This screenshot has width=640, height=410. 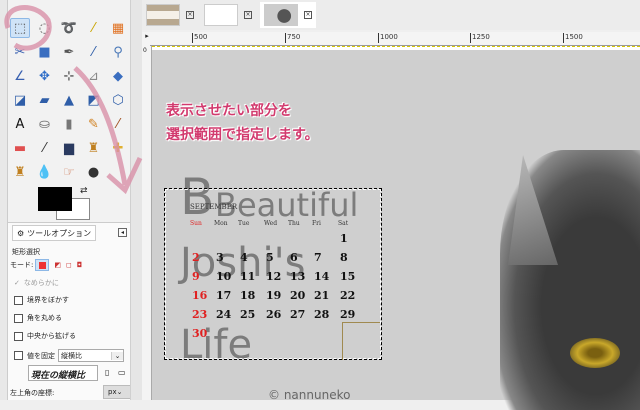 What do you see at coordinates (107, 372) in the screenshot?
I see `portrait-icon: ▯` at bounding box center [107, 372].